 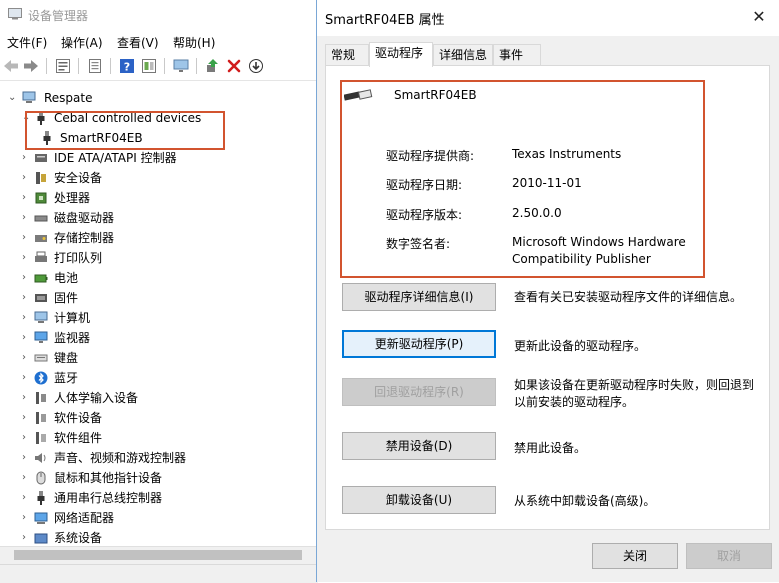 What do you see at coordinates (78, 178) in the screenshot?
I see `tree-item-label: 安全设备` at bounding box center [78, 178].